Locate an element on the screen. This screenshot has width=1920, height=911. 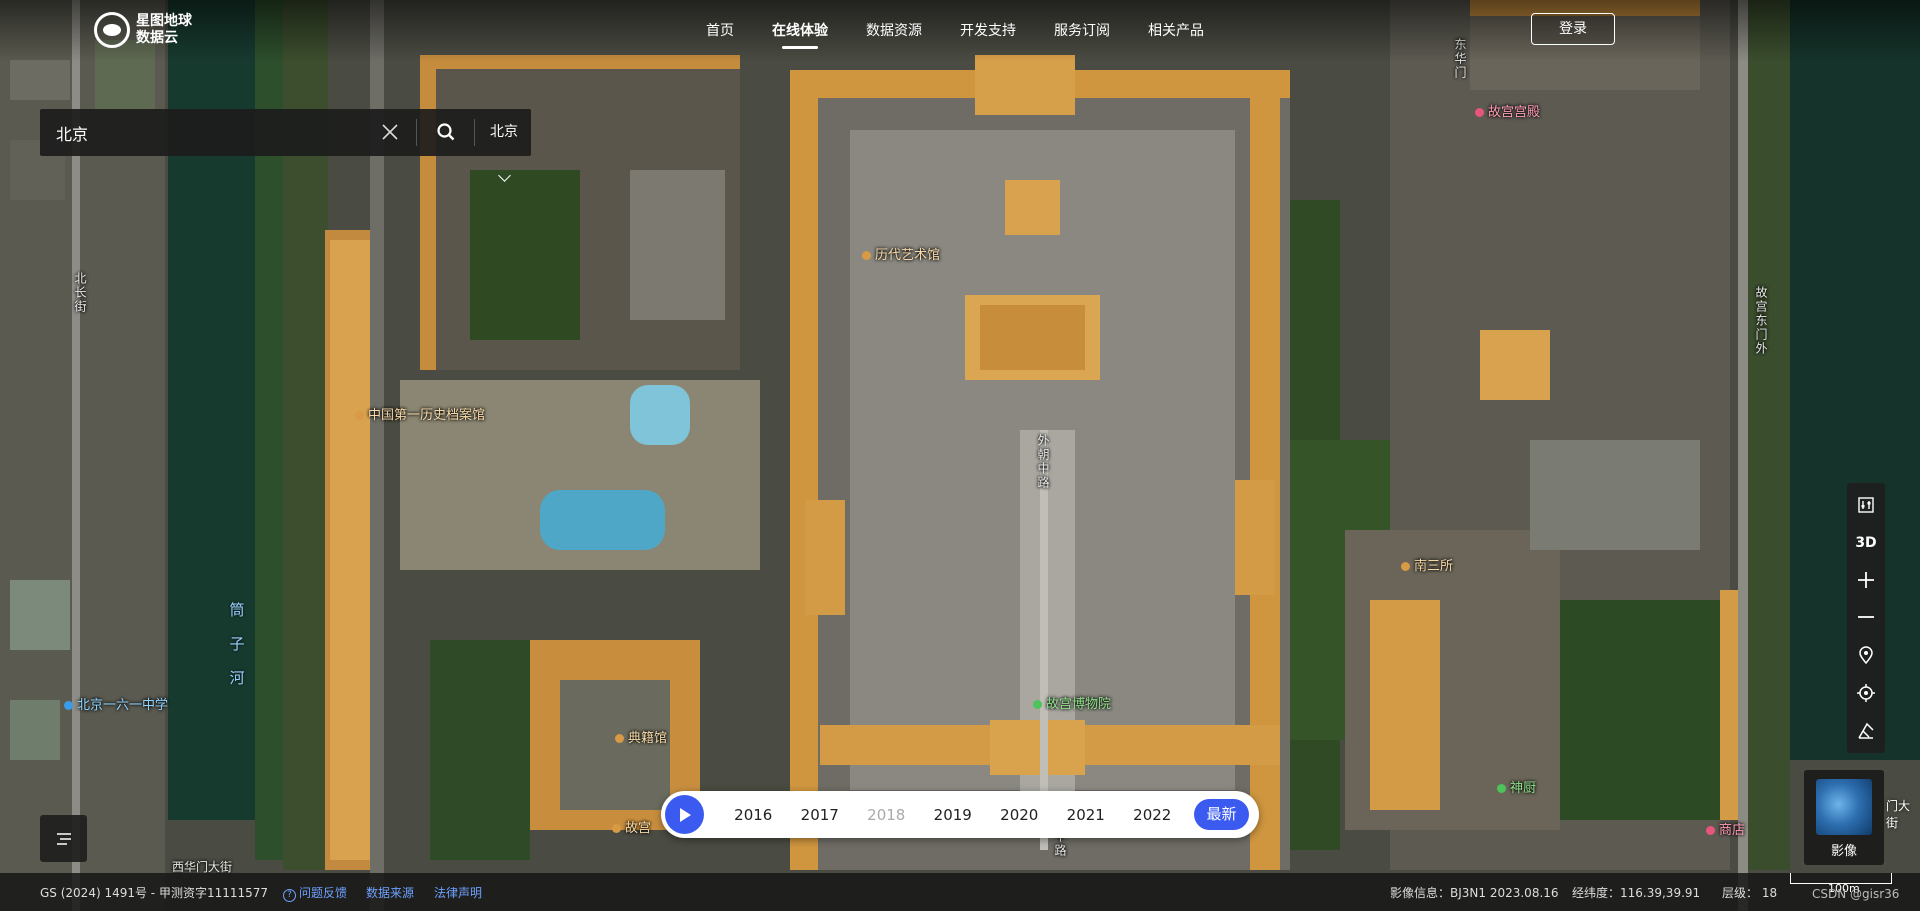
year-list: 2016 2017 2018 2019 2020 2021 2022 is located at coordinates (953, 814).